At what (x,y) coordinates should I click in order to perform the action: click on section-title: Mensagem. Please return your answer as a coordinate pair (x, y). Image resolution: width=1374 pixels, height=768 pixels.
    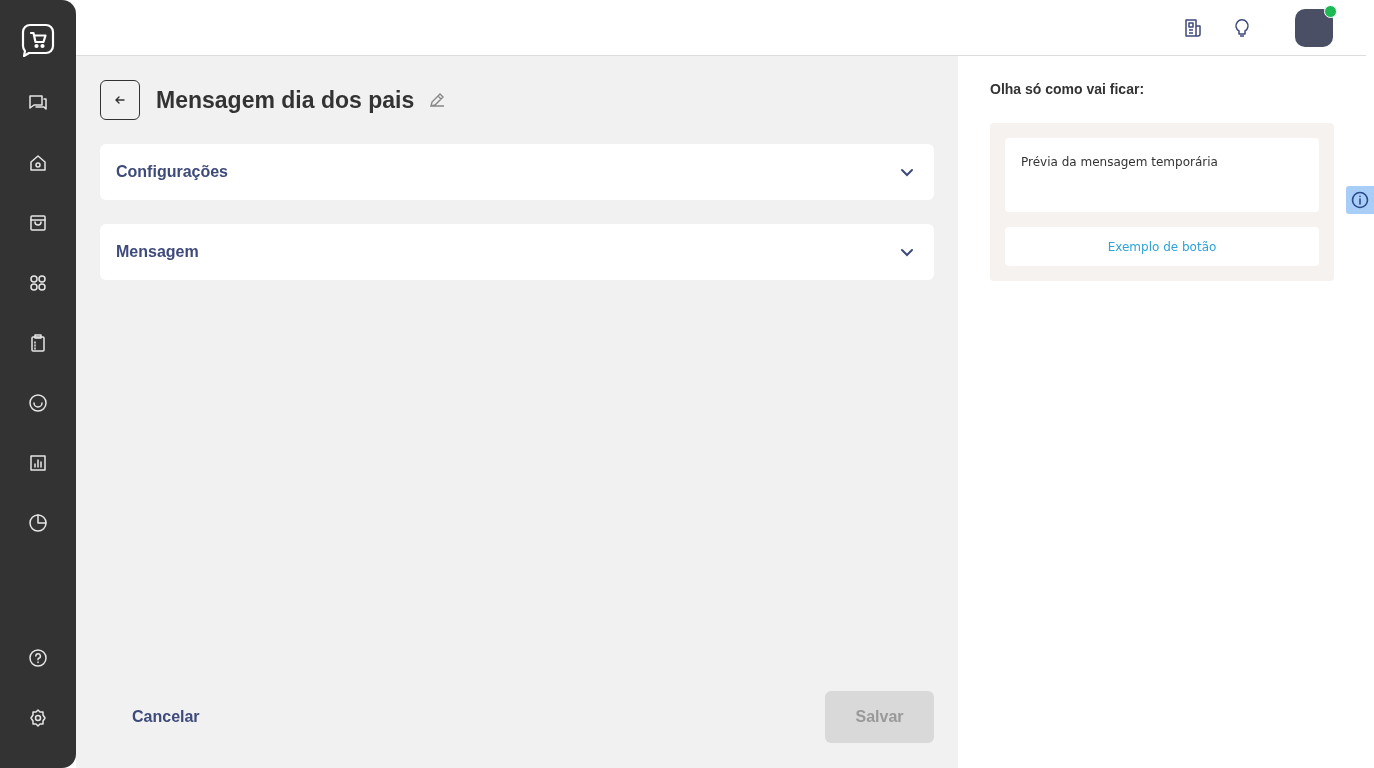
    Looking at the image, I should click on (157, 252).